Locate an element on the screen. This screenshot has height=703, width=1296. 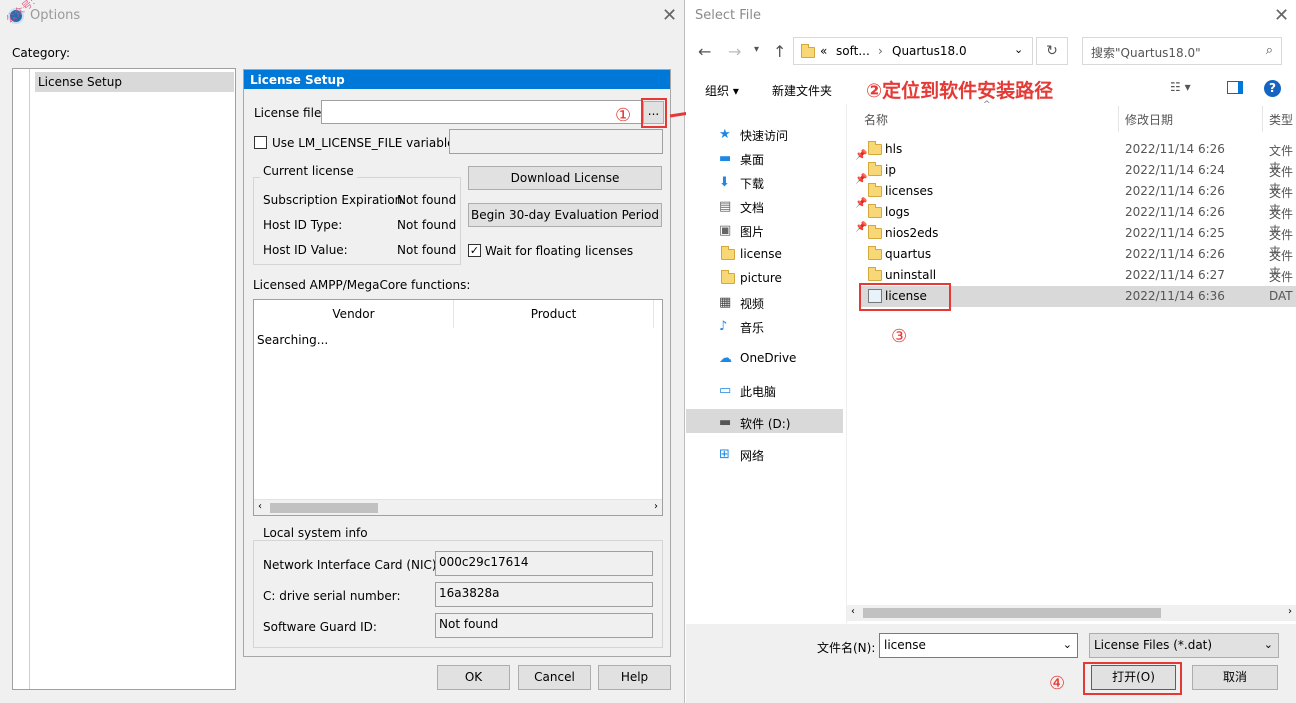
file-name: quartus is located at coordinates (908, 254).